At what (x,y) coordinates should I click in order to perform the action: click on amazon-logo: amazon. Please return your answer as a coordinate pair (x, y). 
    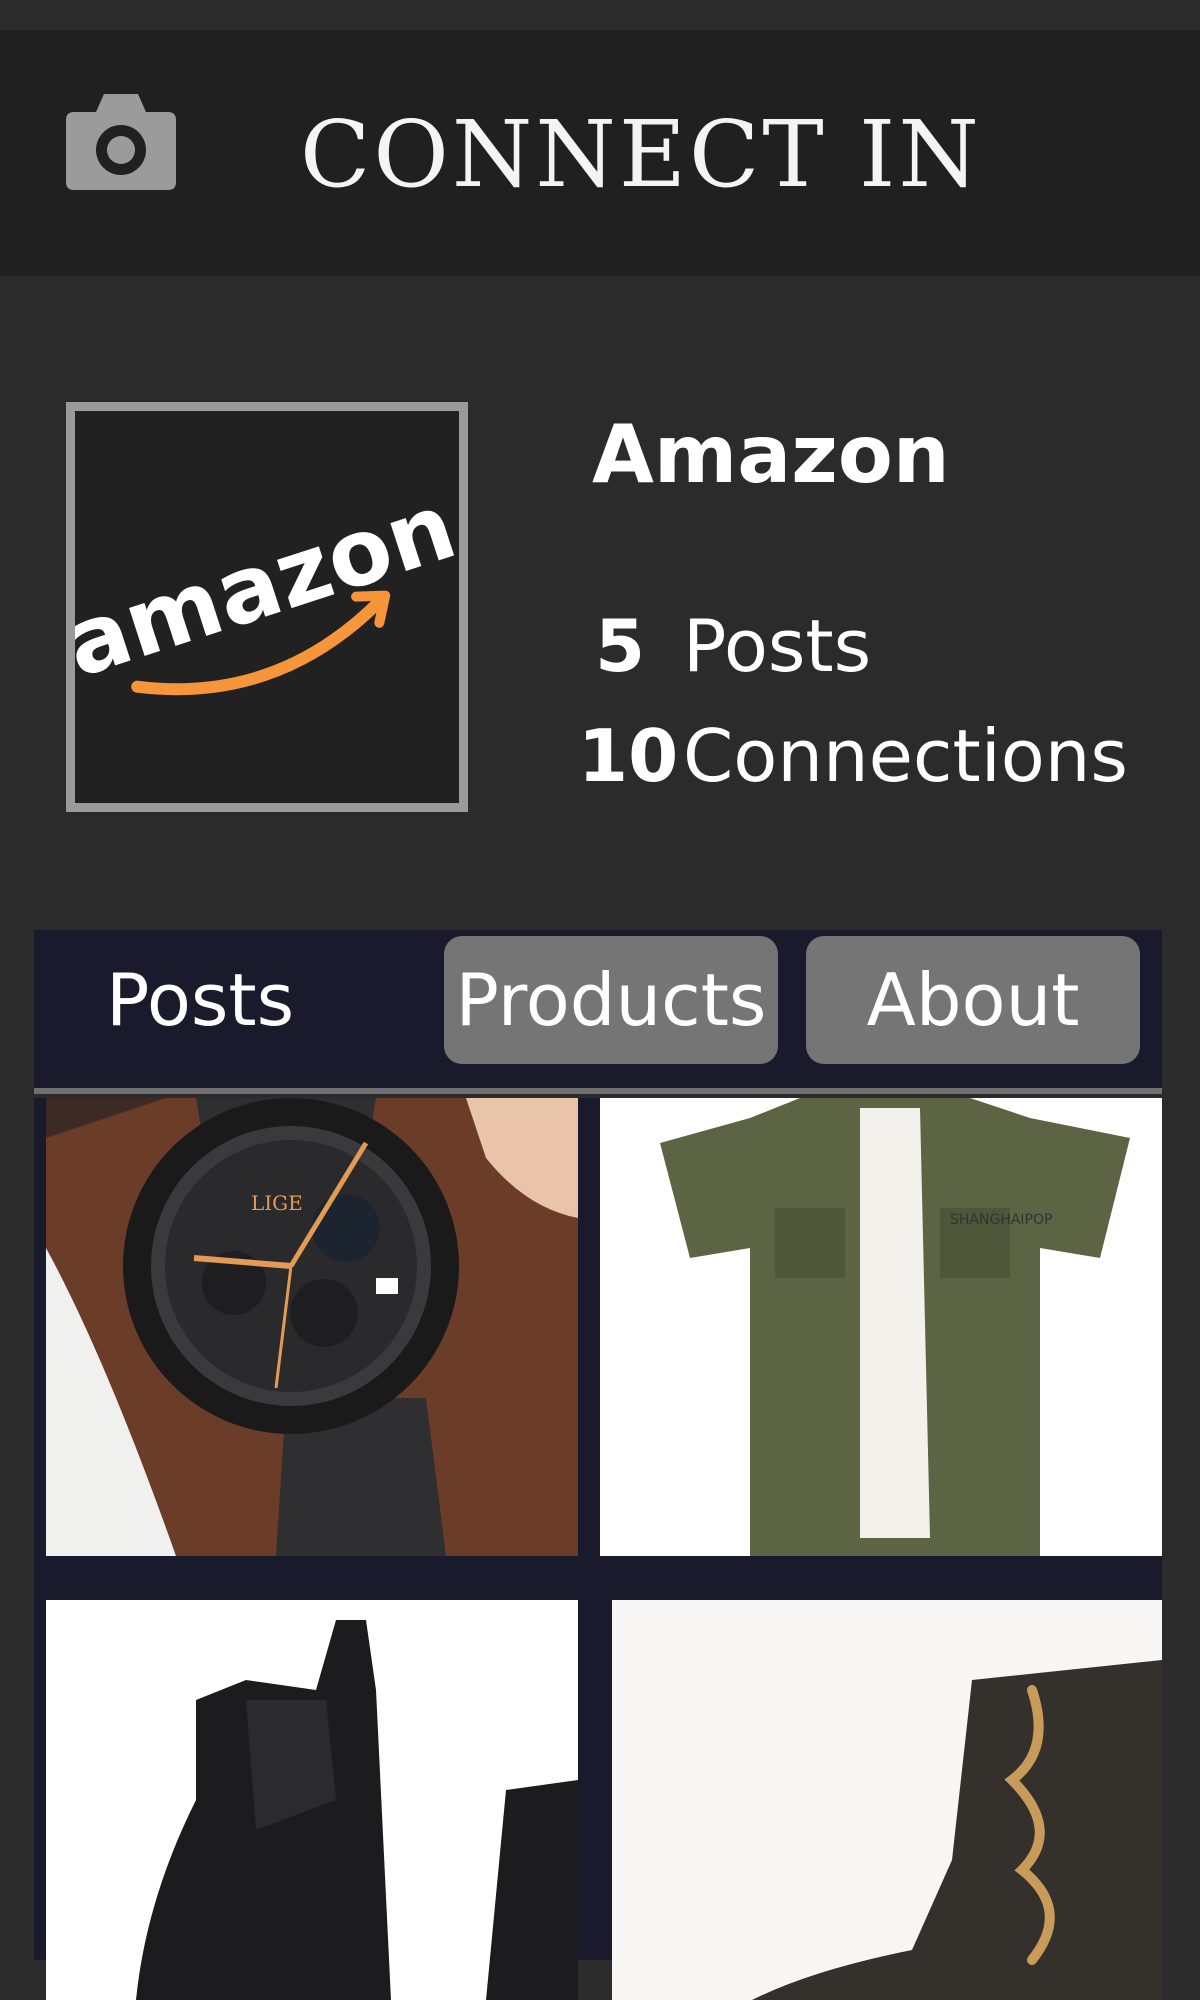
    Looking at the image, I should click on (267, 585).